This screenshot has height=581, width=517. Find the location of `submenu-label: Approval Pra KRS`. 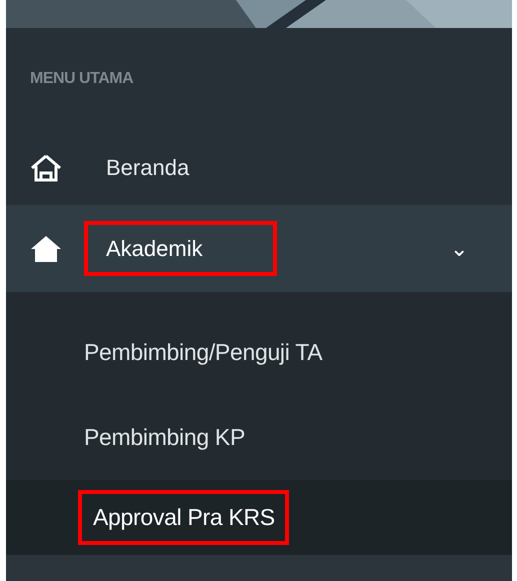

submenu-label: Approval Pra KRS is located at coordinates (183, 517).